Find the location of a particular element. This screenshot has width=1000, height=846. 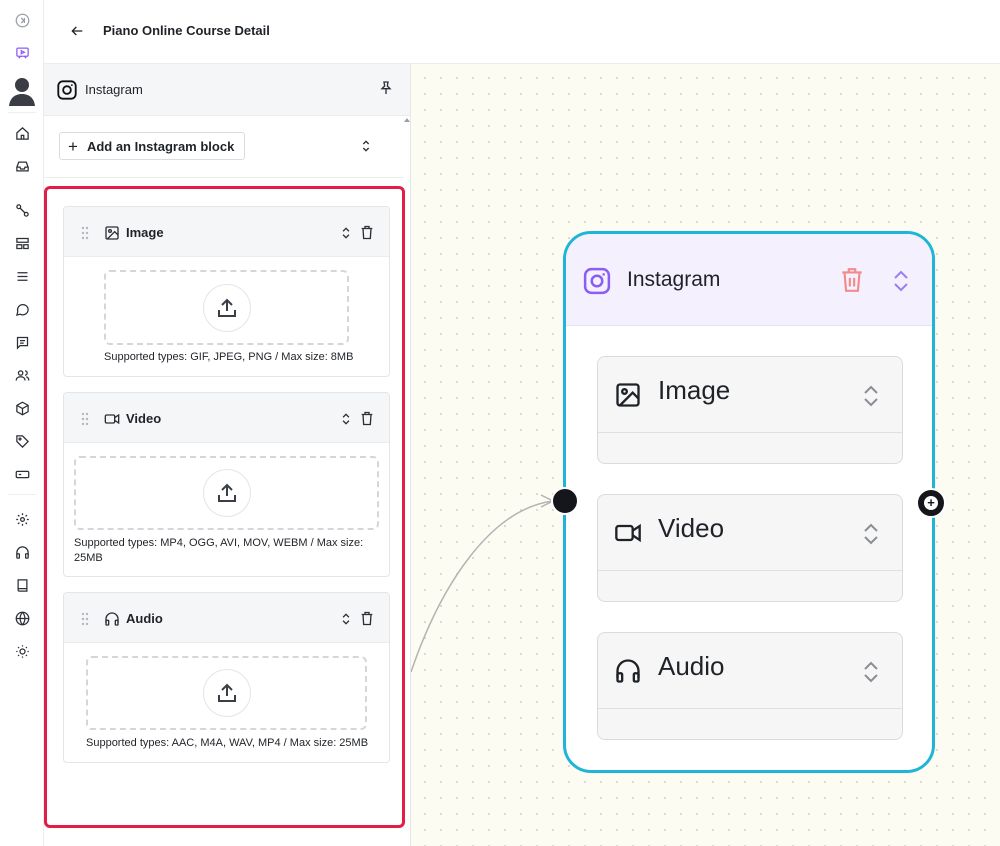

panel-header: Instagram is located at coordinates (227, 90).